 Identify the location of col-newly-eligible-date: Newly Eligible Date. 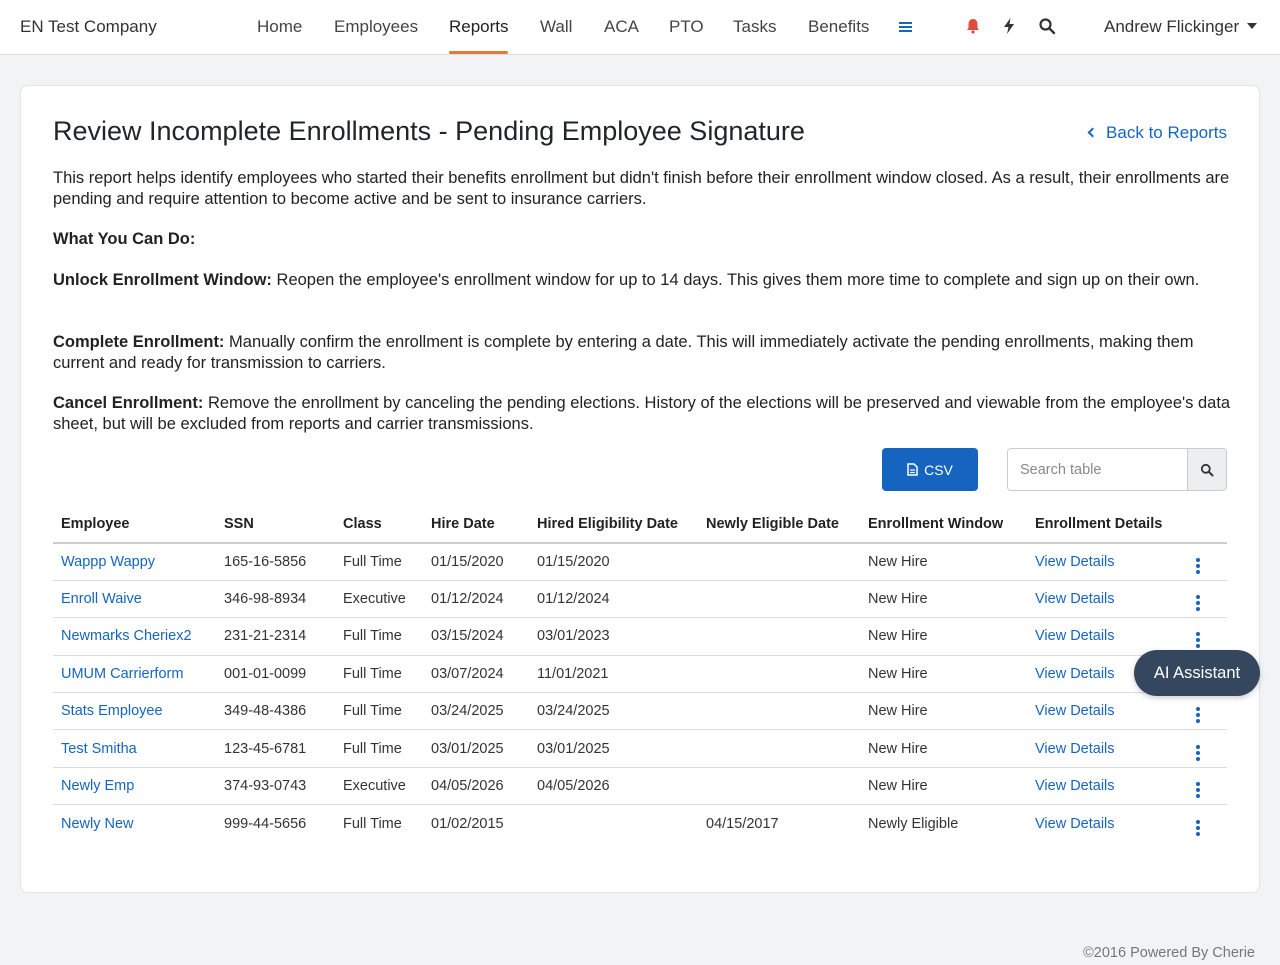
(779, 525).